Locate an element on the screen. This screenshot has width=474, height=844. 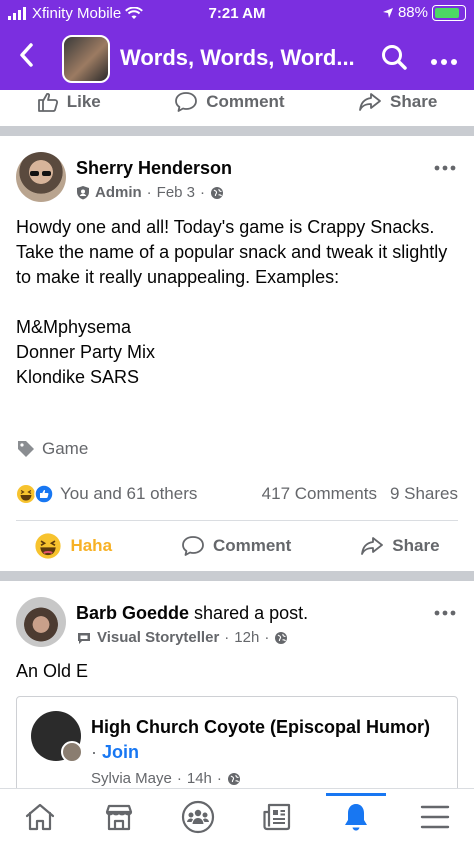
chevron-left-icon is located at coordinates (26, 55).